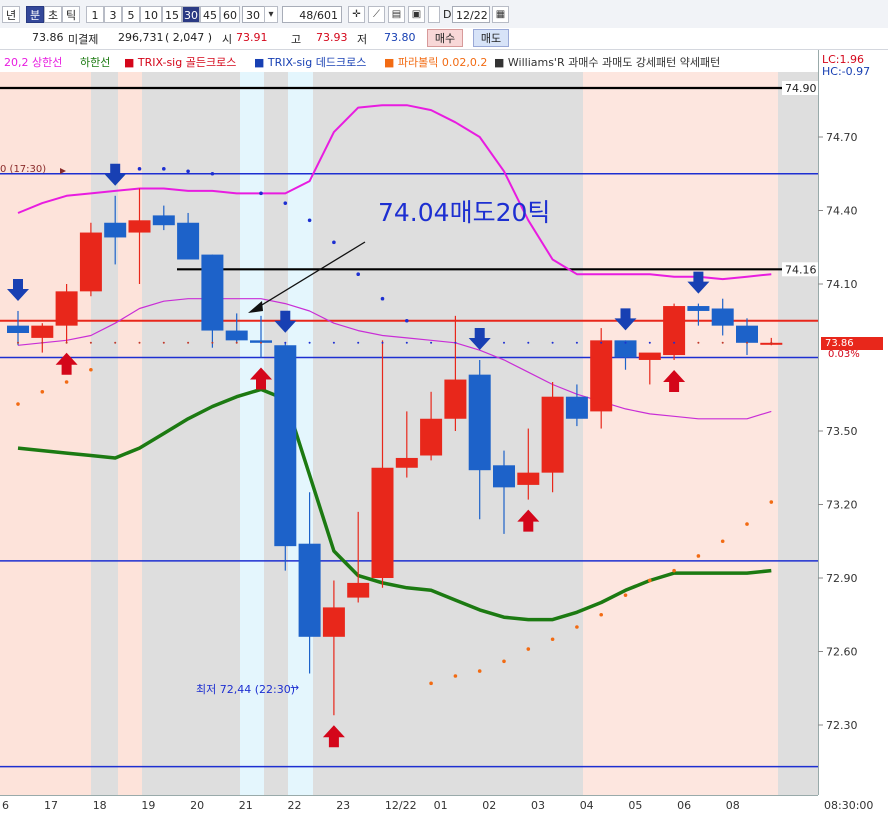 This screenshot has height=815, width=888. Describe the element at coordinates (489, 805) in the screenshot. I see `x-tick-label: 02` at that location.